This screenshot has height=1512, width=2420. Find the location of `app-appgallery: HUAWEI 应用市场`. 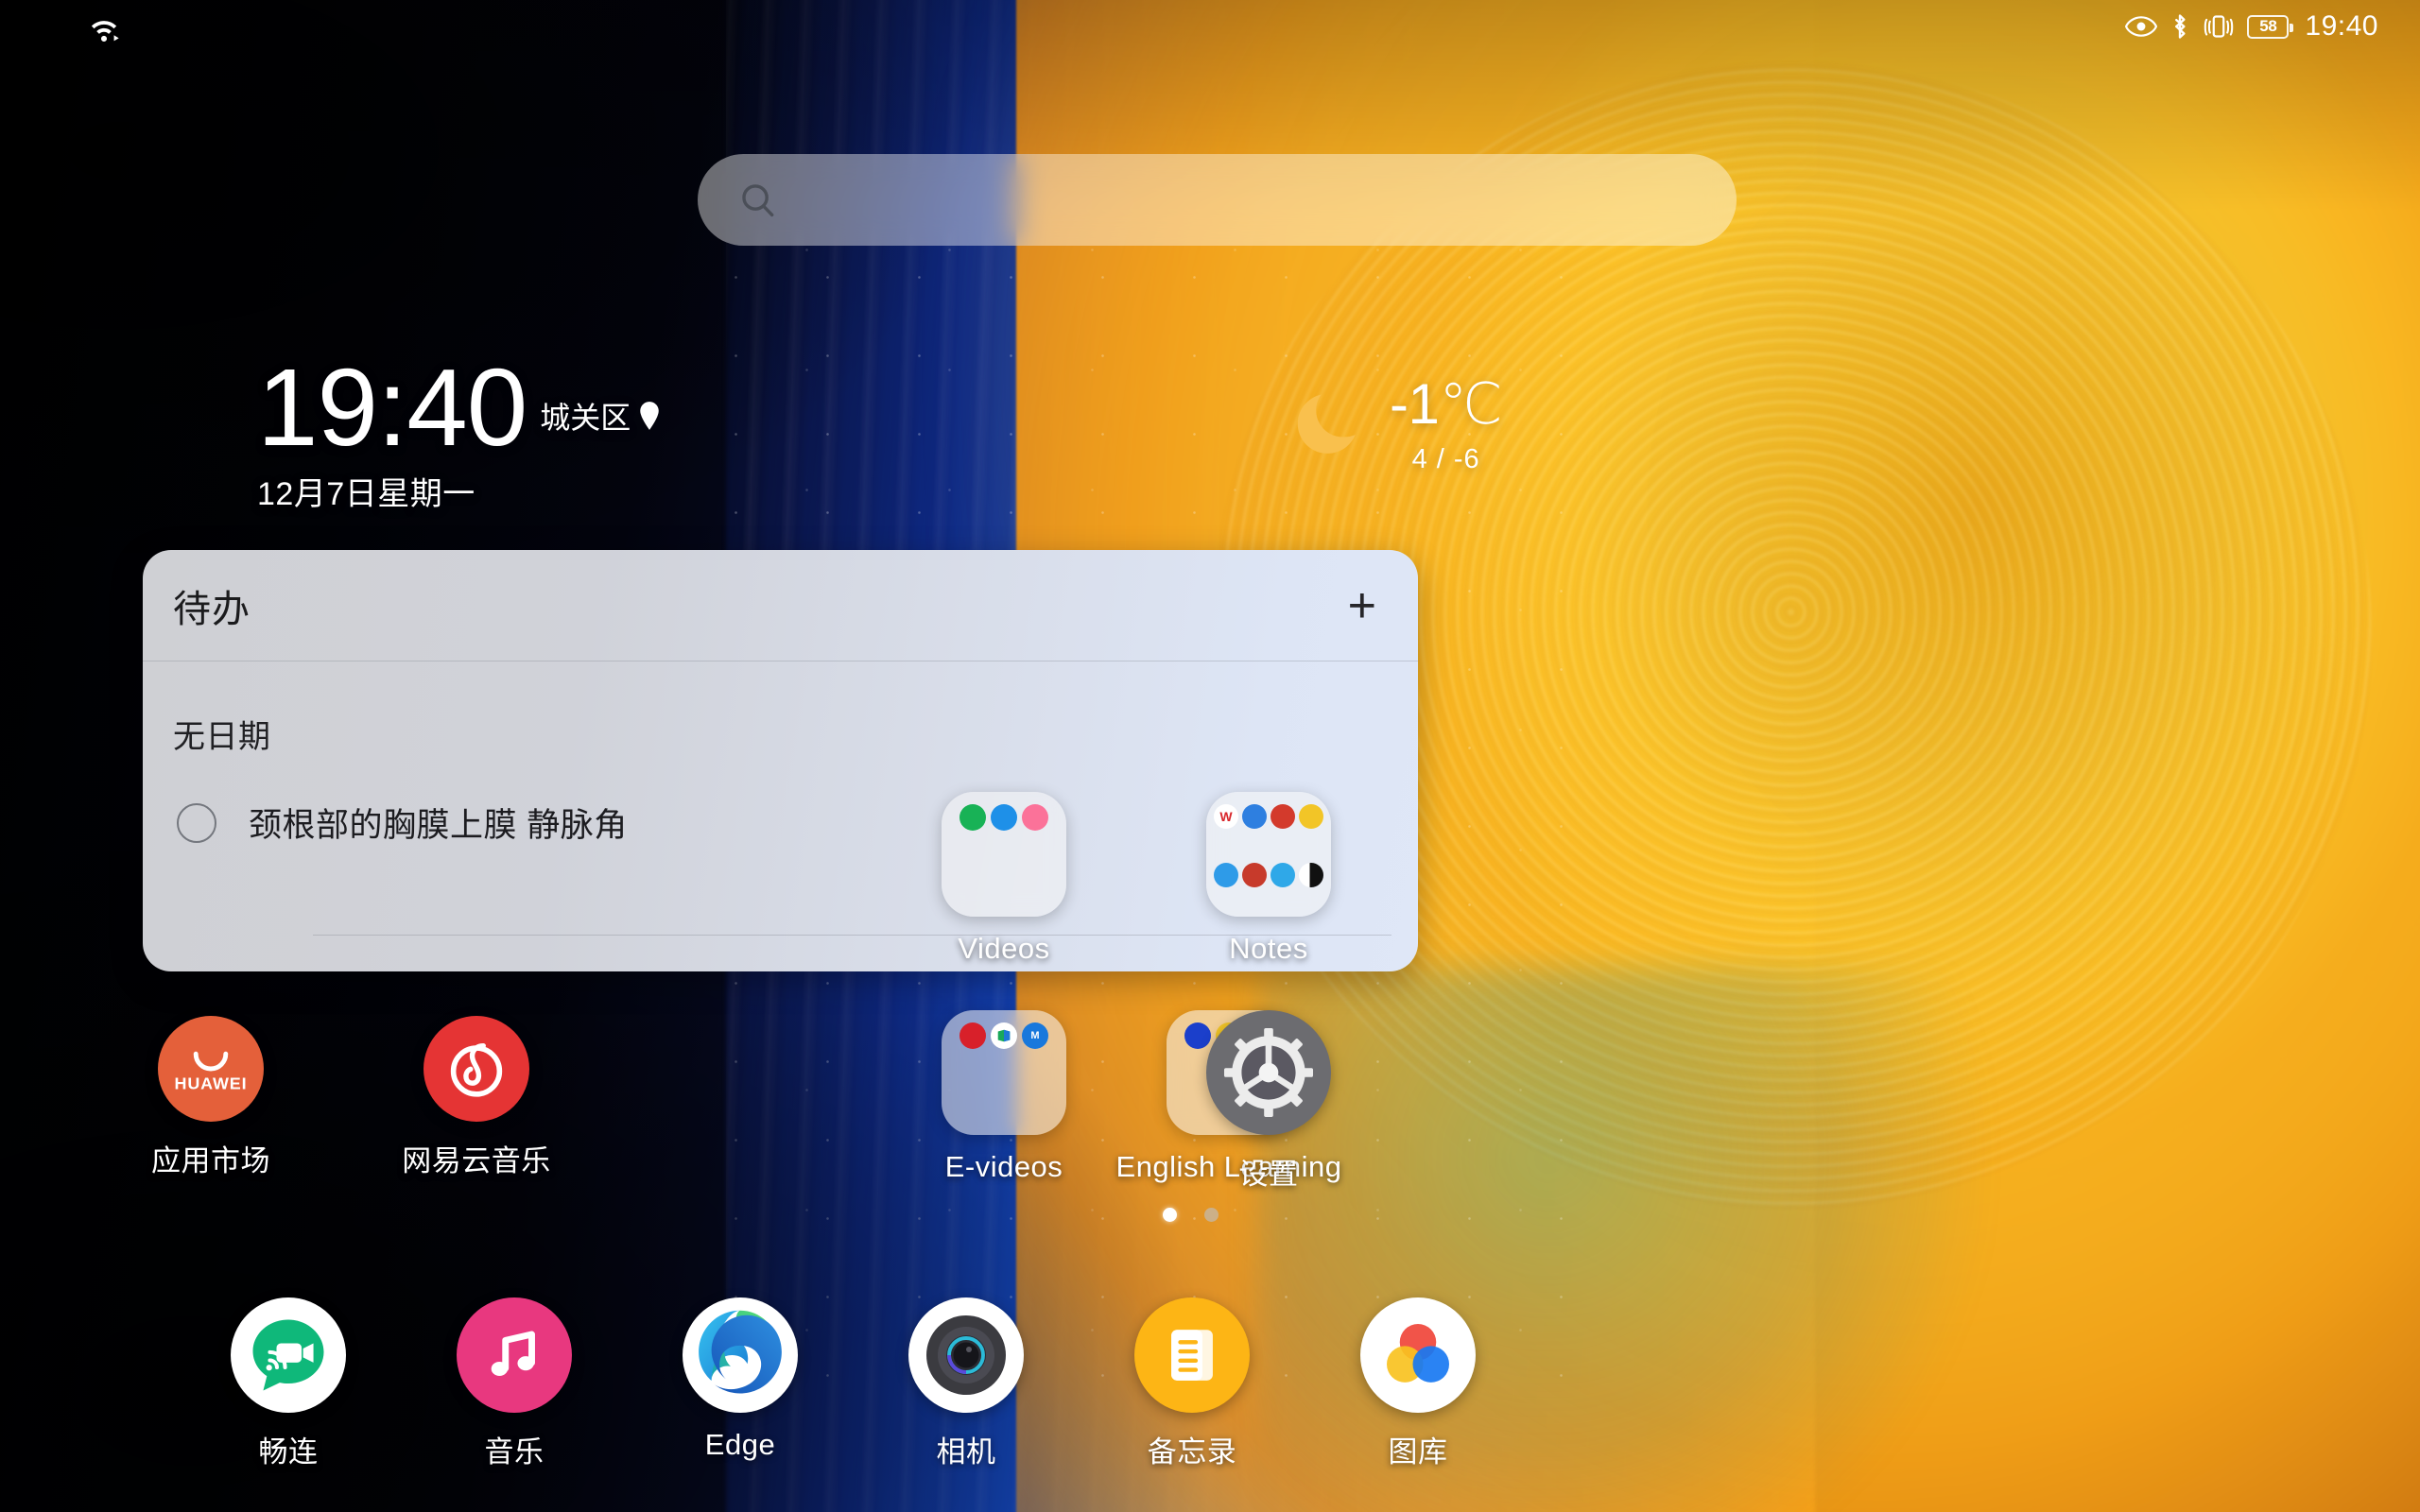

app-appgallery: HUAWEI 应用市场 is located at coordinates (211, 1097).